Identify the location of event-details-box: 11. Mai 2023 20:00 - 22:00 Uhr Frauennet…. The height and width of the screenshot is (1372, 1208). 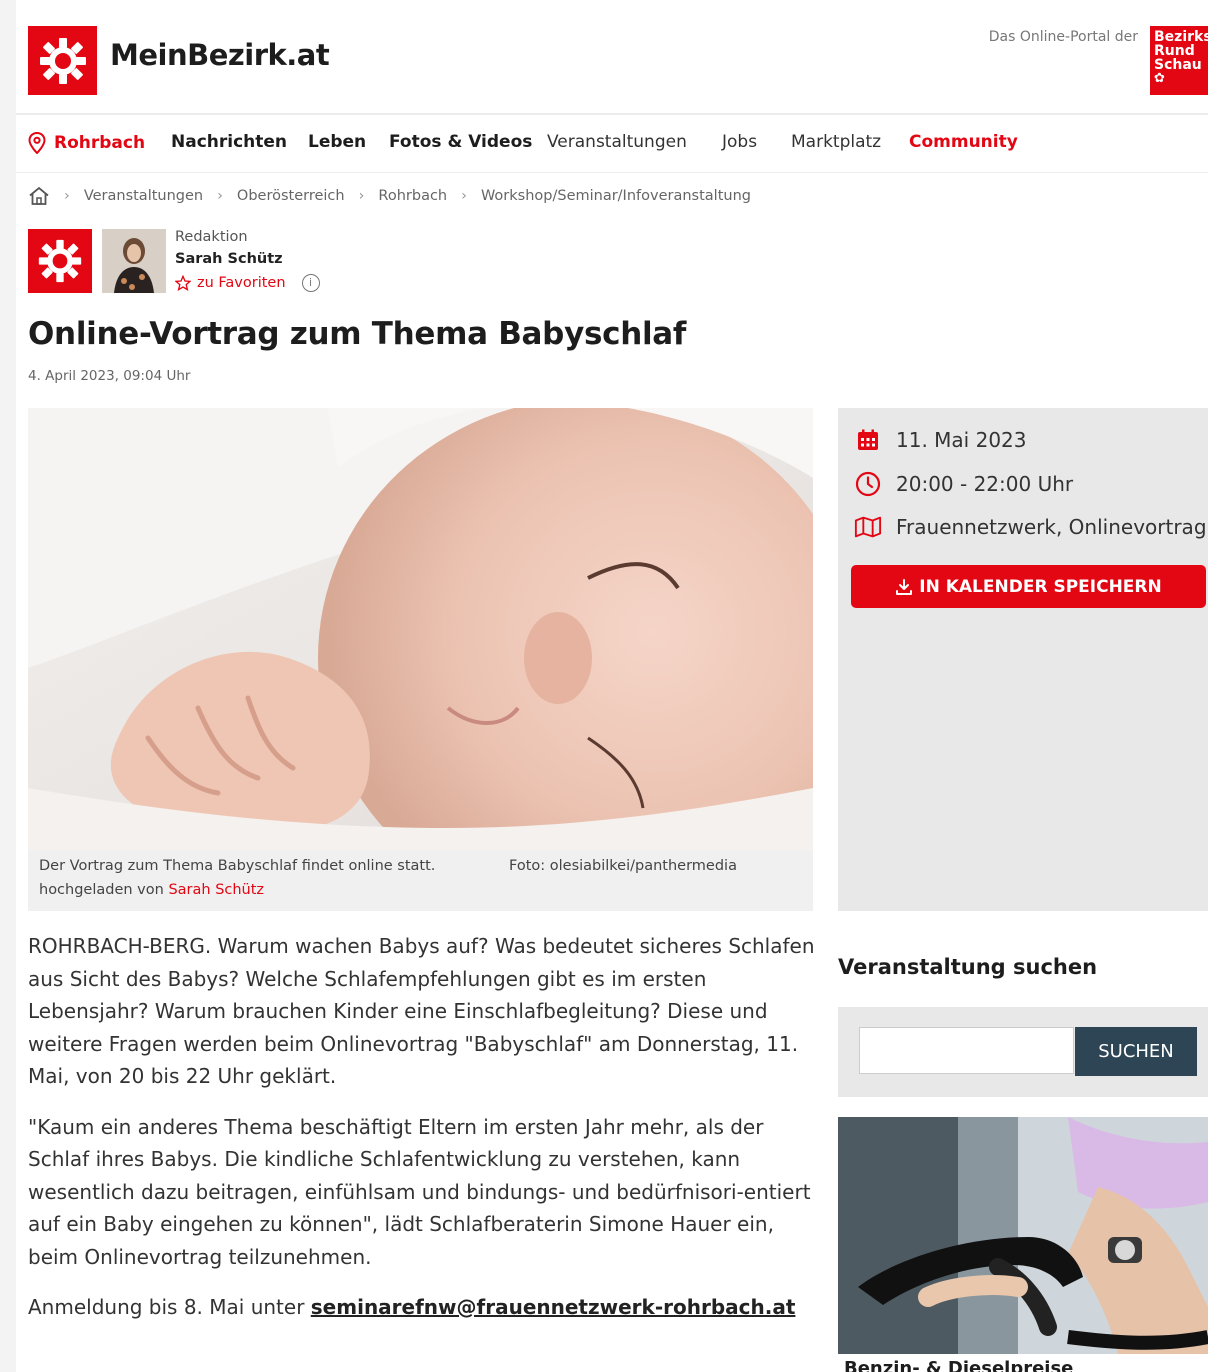
(1023, 659).